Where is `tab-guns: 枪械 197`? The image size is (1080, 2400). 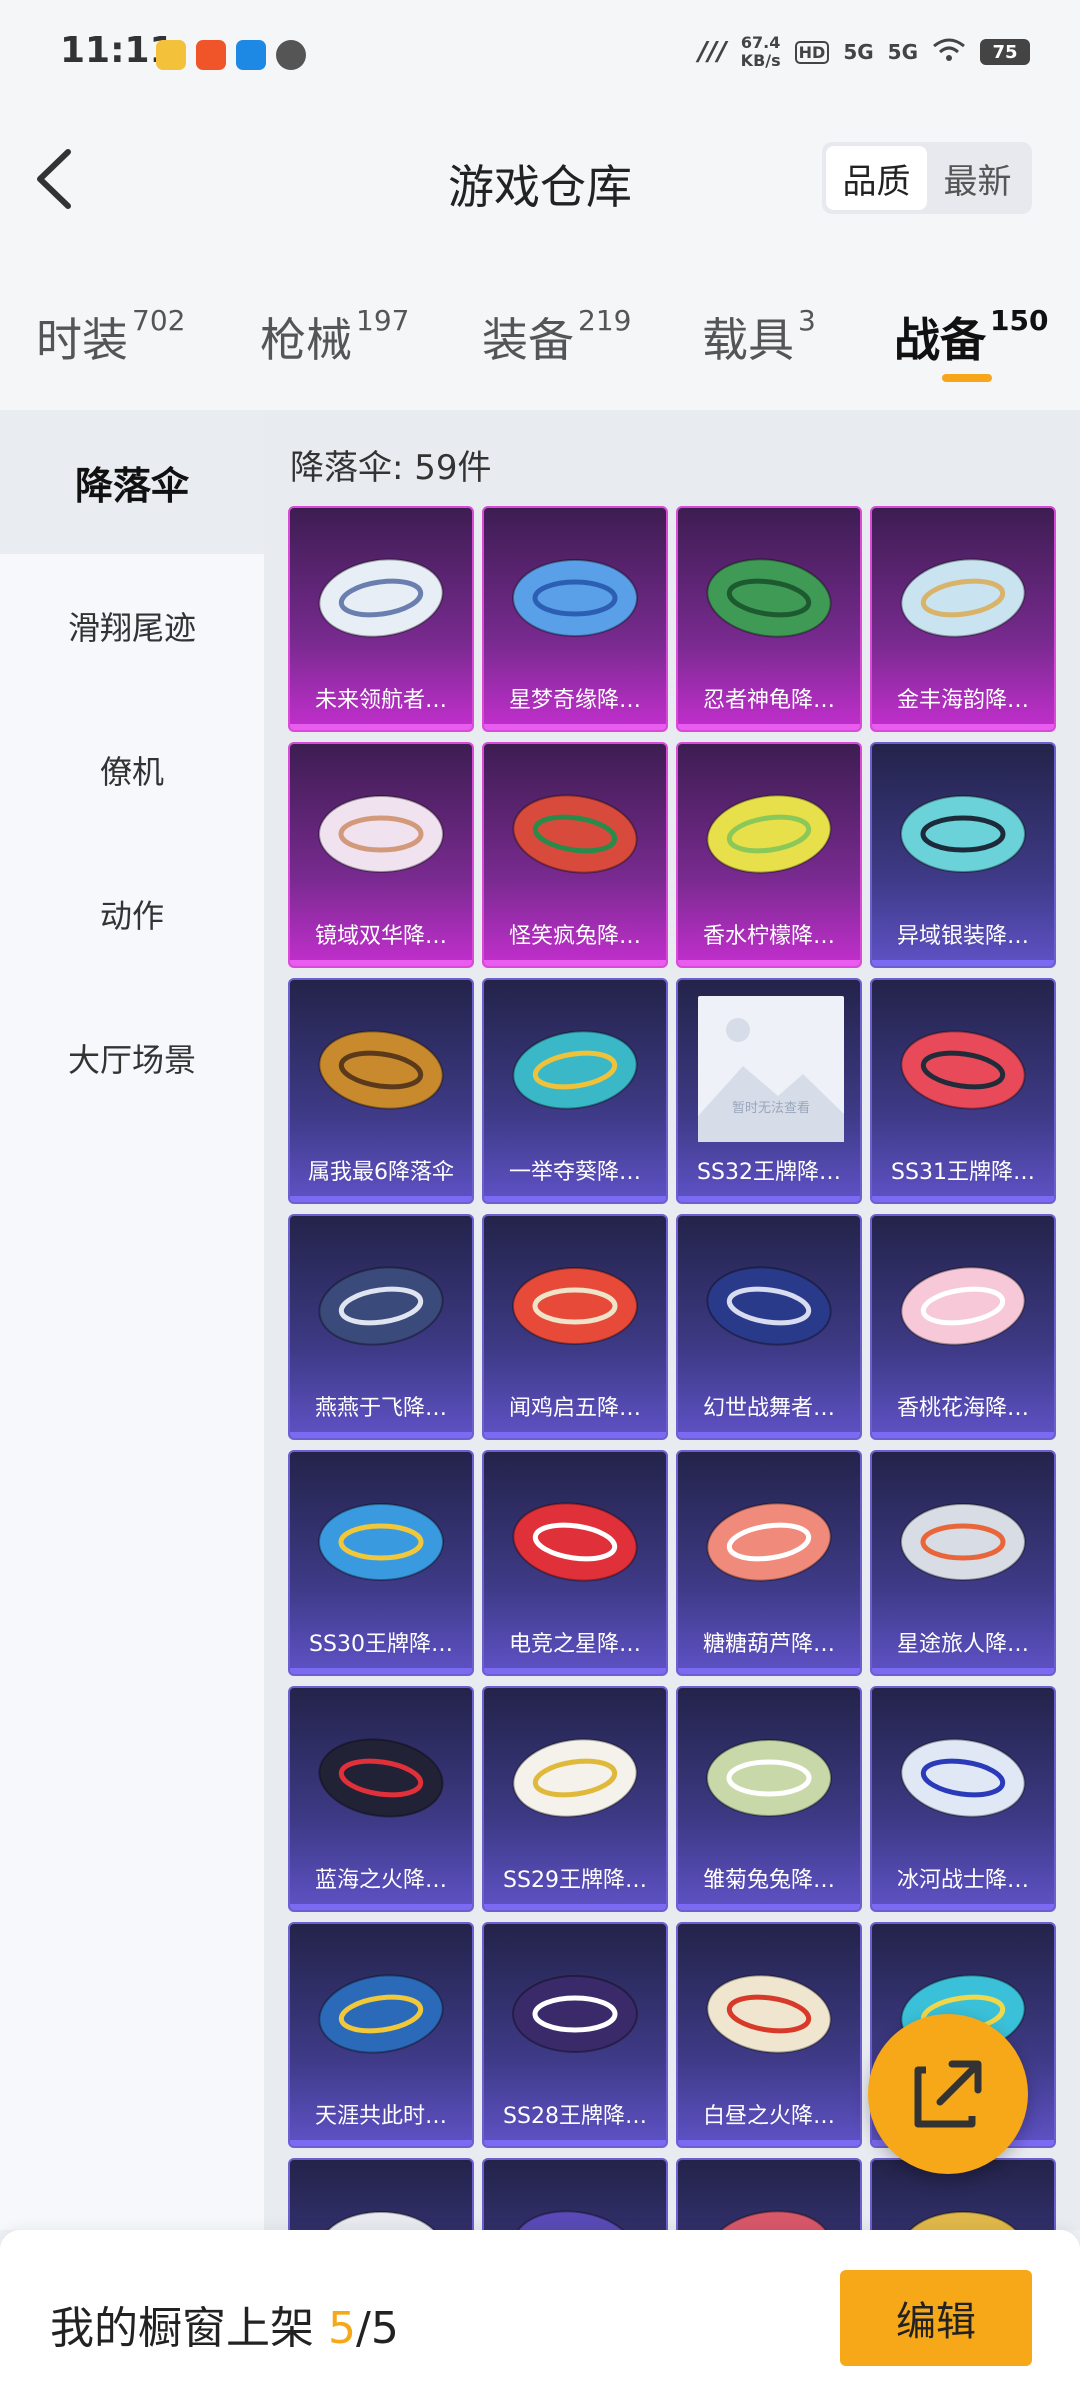 tab-guns: 枪械 197 is located at coordinates (334, 337).